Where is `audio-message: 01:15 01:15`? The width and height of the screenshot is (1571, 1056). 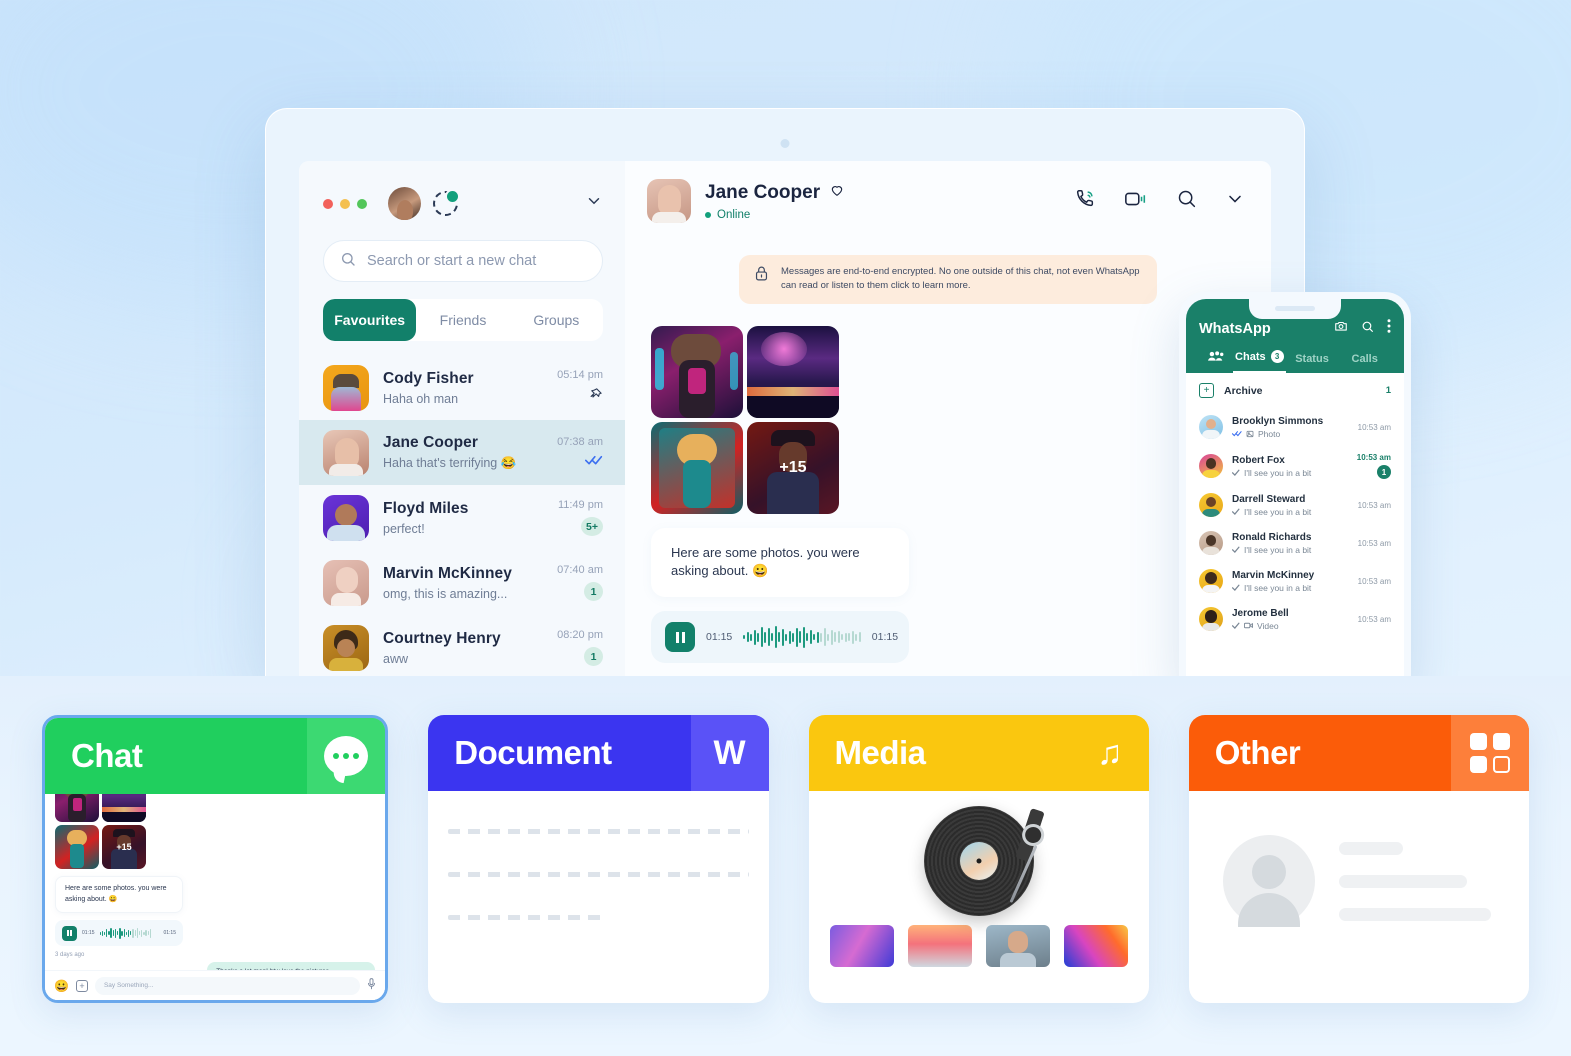
audio-message: 01:15 01:15 is located at coordinates (780, 637).